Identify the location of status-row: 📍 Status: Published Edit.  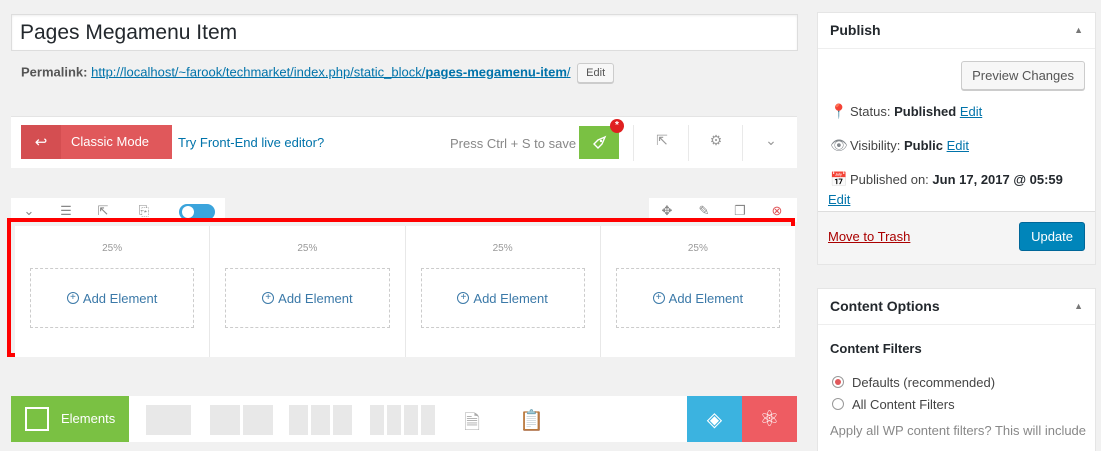
(906, 111).